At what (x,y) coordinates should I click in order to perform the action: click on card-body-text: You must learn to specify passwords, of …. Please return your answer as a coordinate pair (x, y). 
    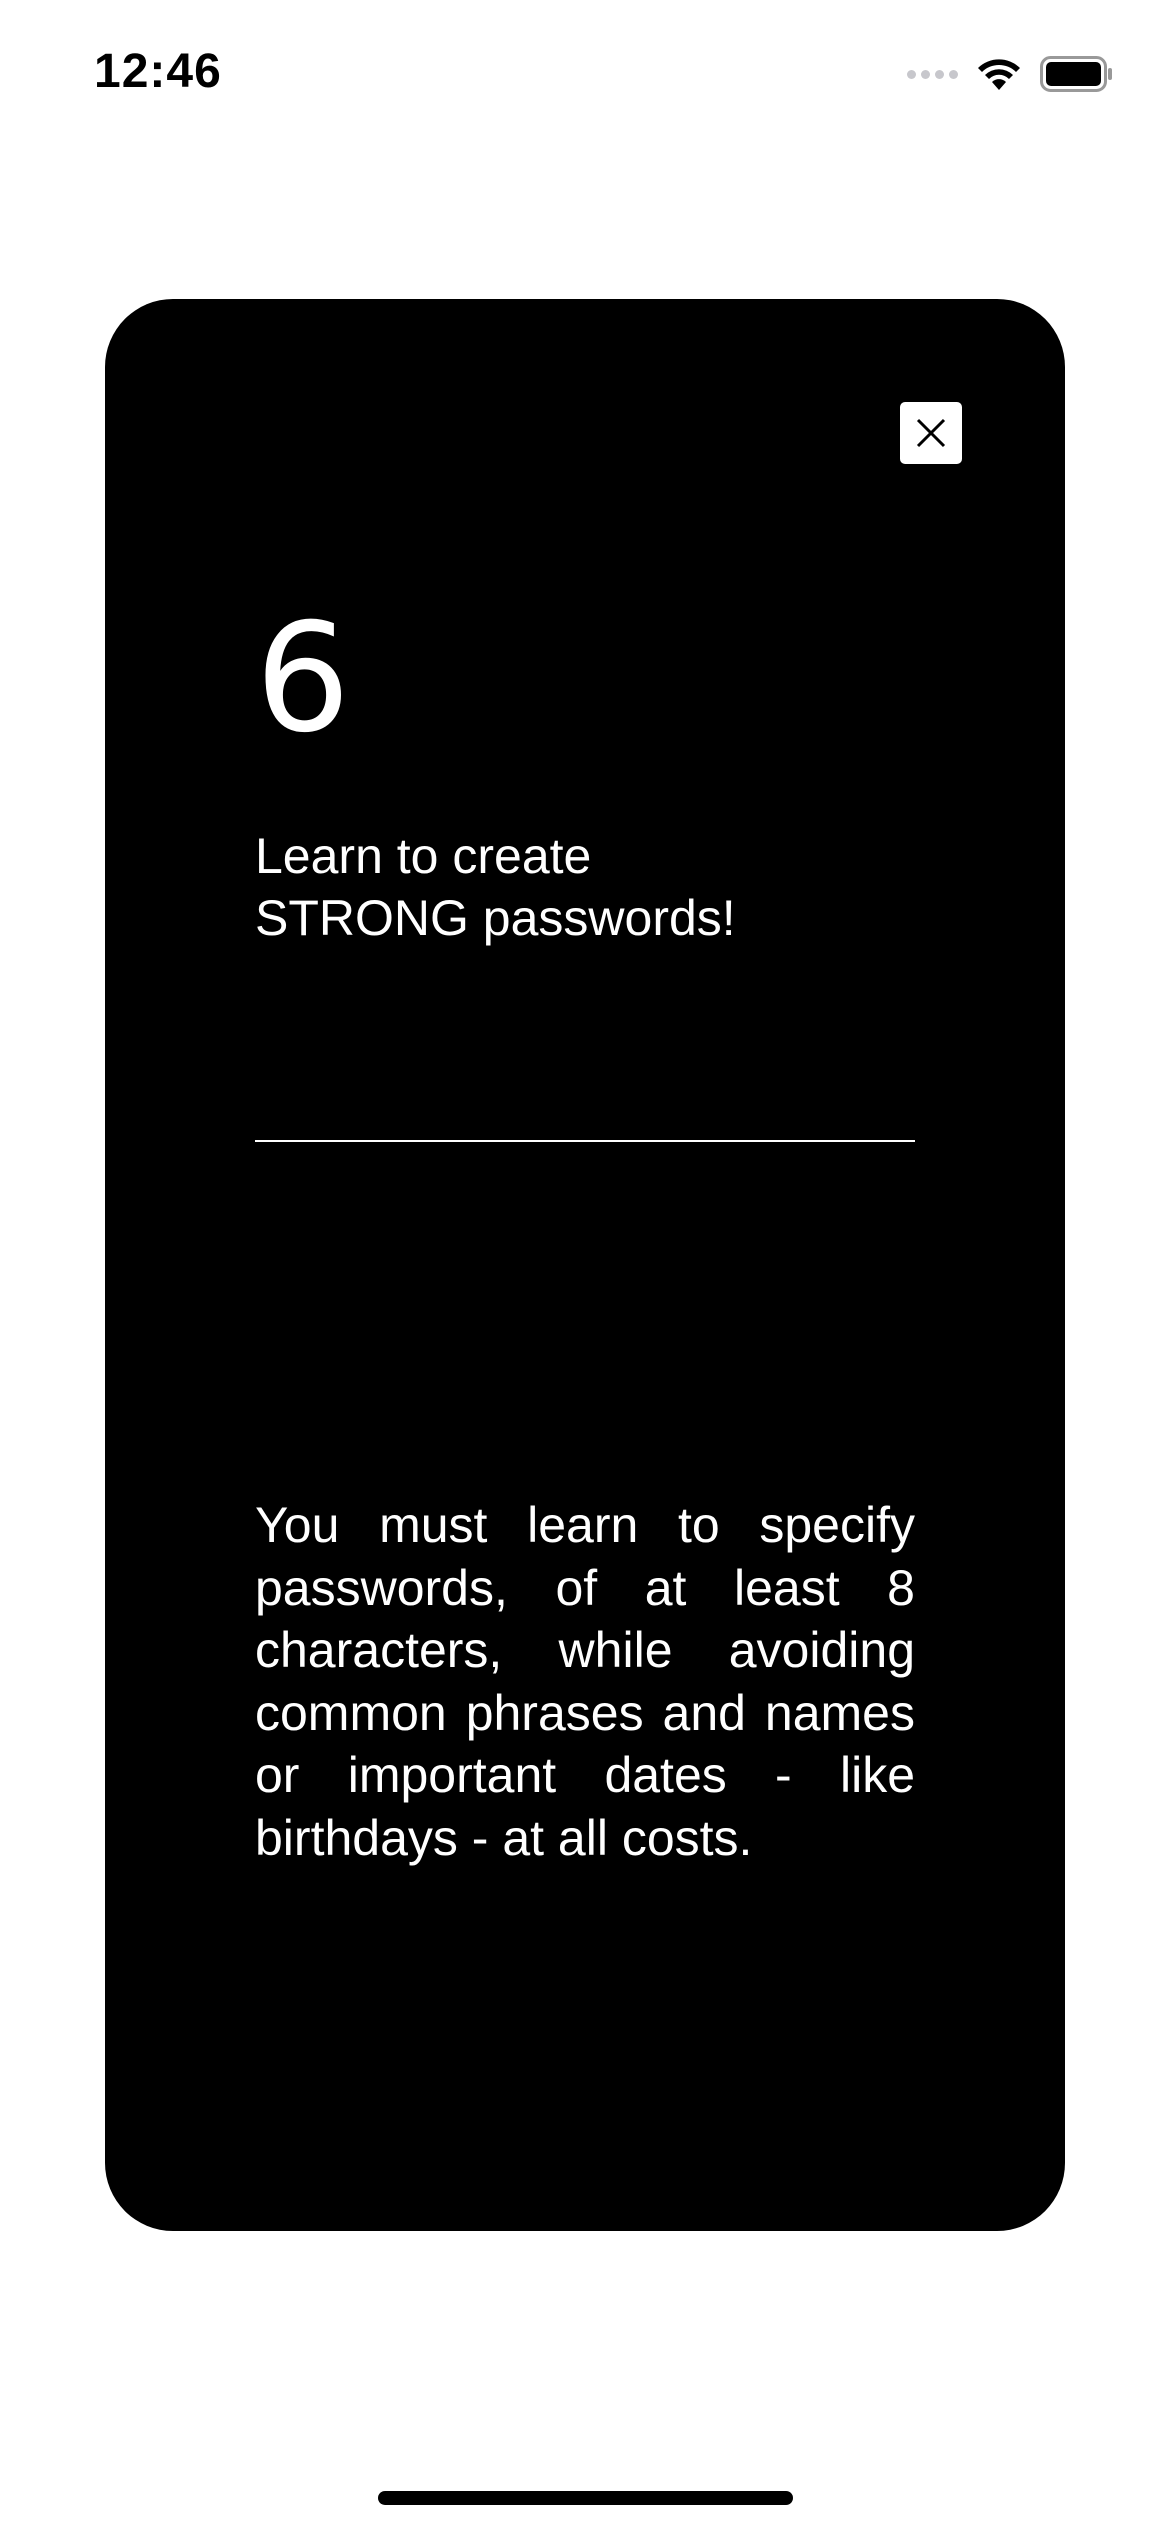
    Looking at the image, I should click on (585, 1681).